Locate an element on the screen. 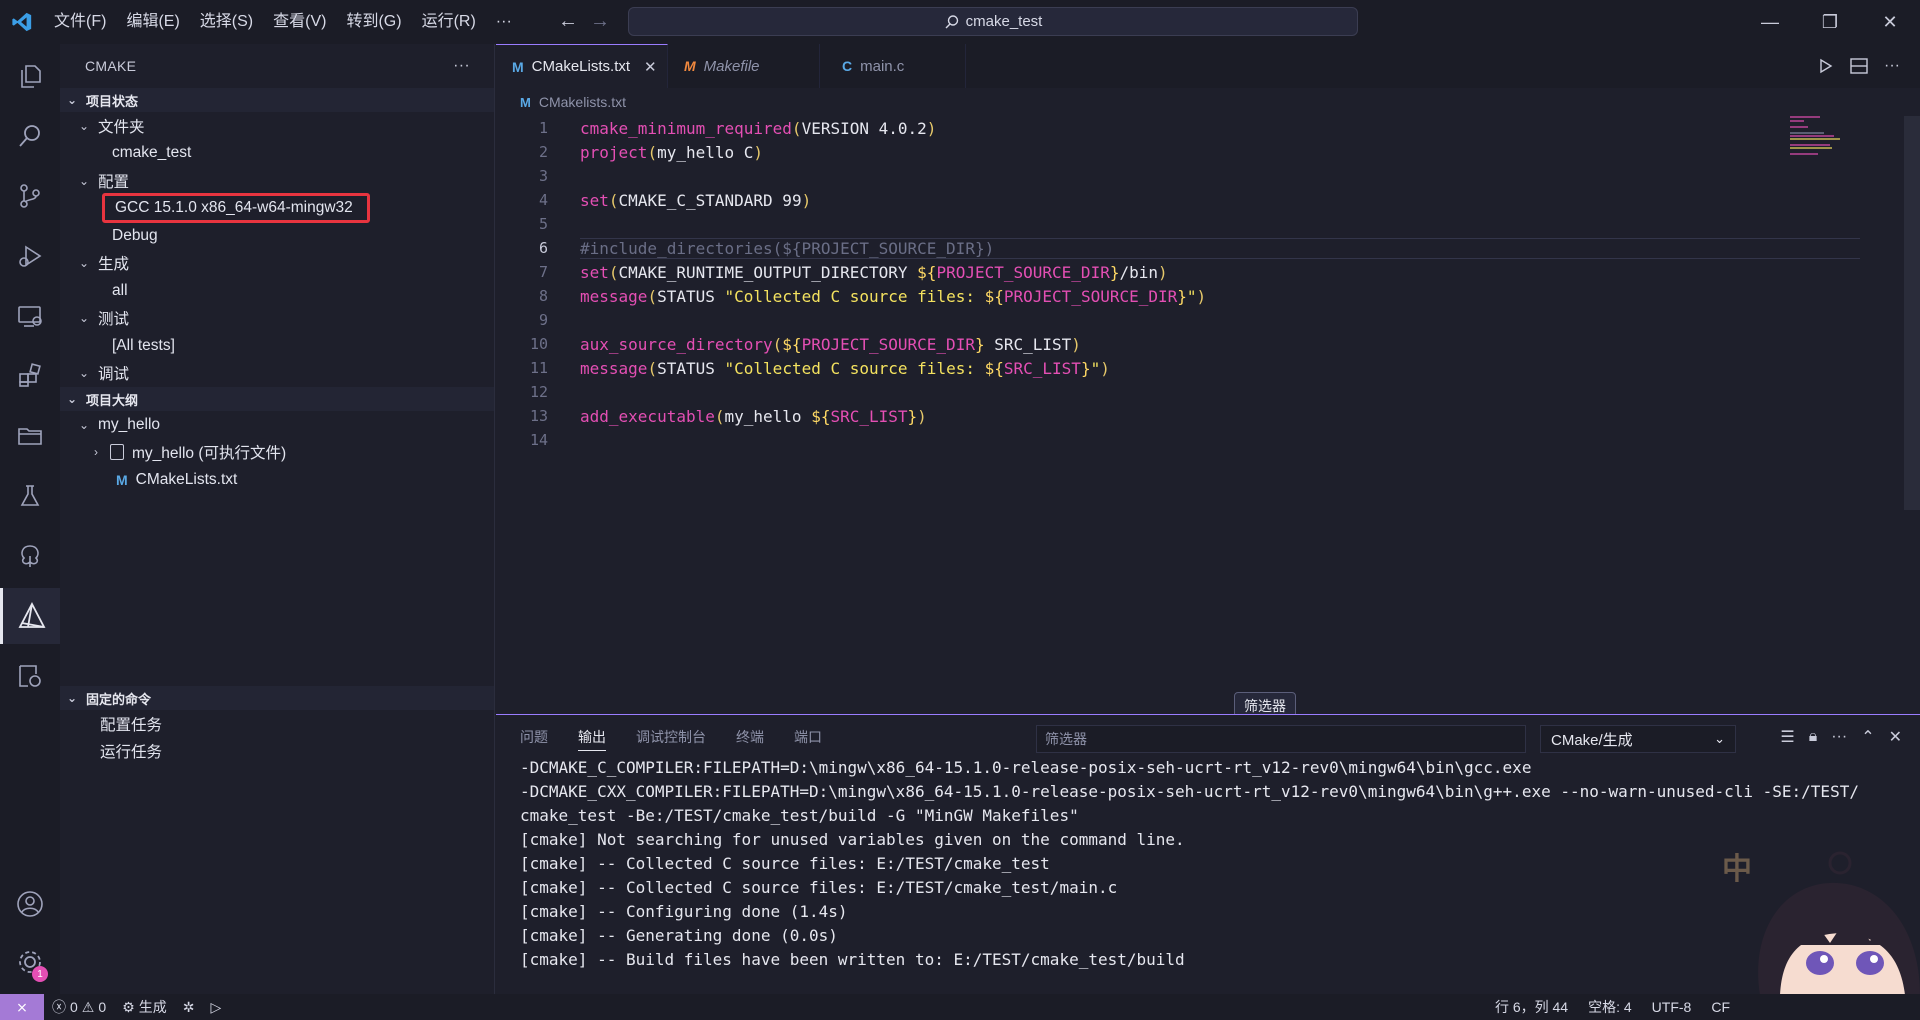 The image size is (1920, 1020). close-window-icon: ✕ is located at coordinates (1890, 22).